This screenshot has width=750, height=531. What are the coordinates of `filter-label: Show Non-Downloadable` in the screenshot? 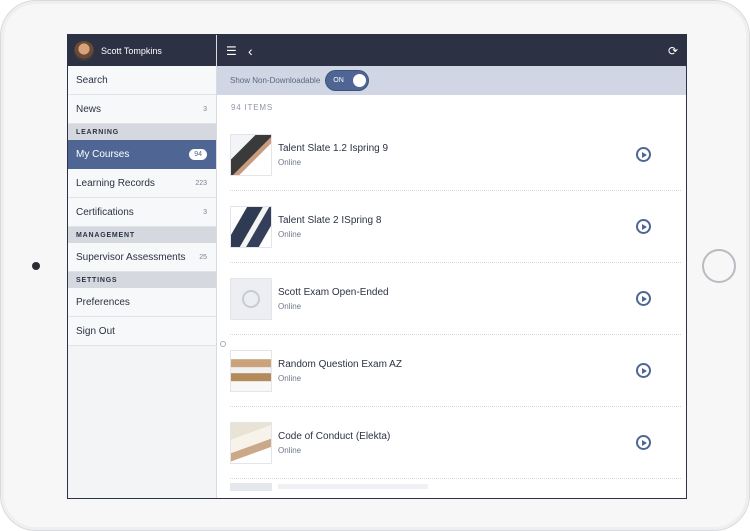 It's located at (275, 80).